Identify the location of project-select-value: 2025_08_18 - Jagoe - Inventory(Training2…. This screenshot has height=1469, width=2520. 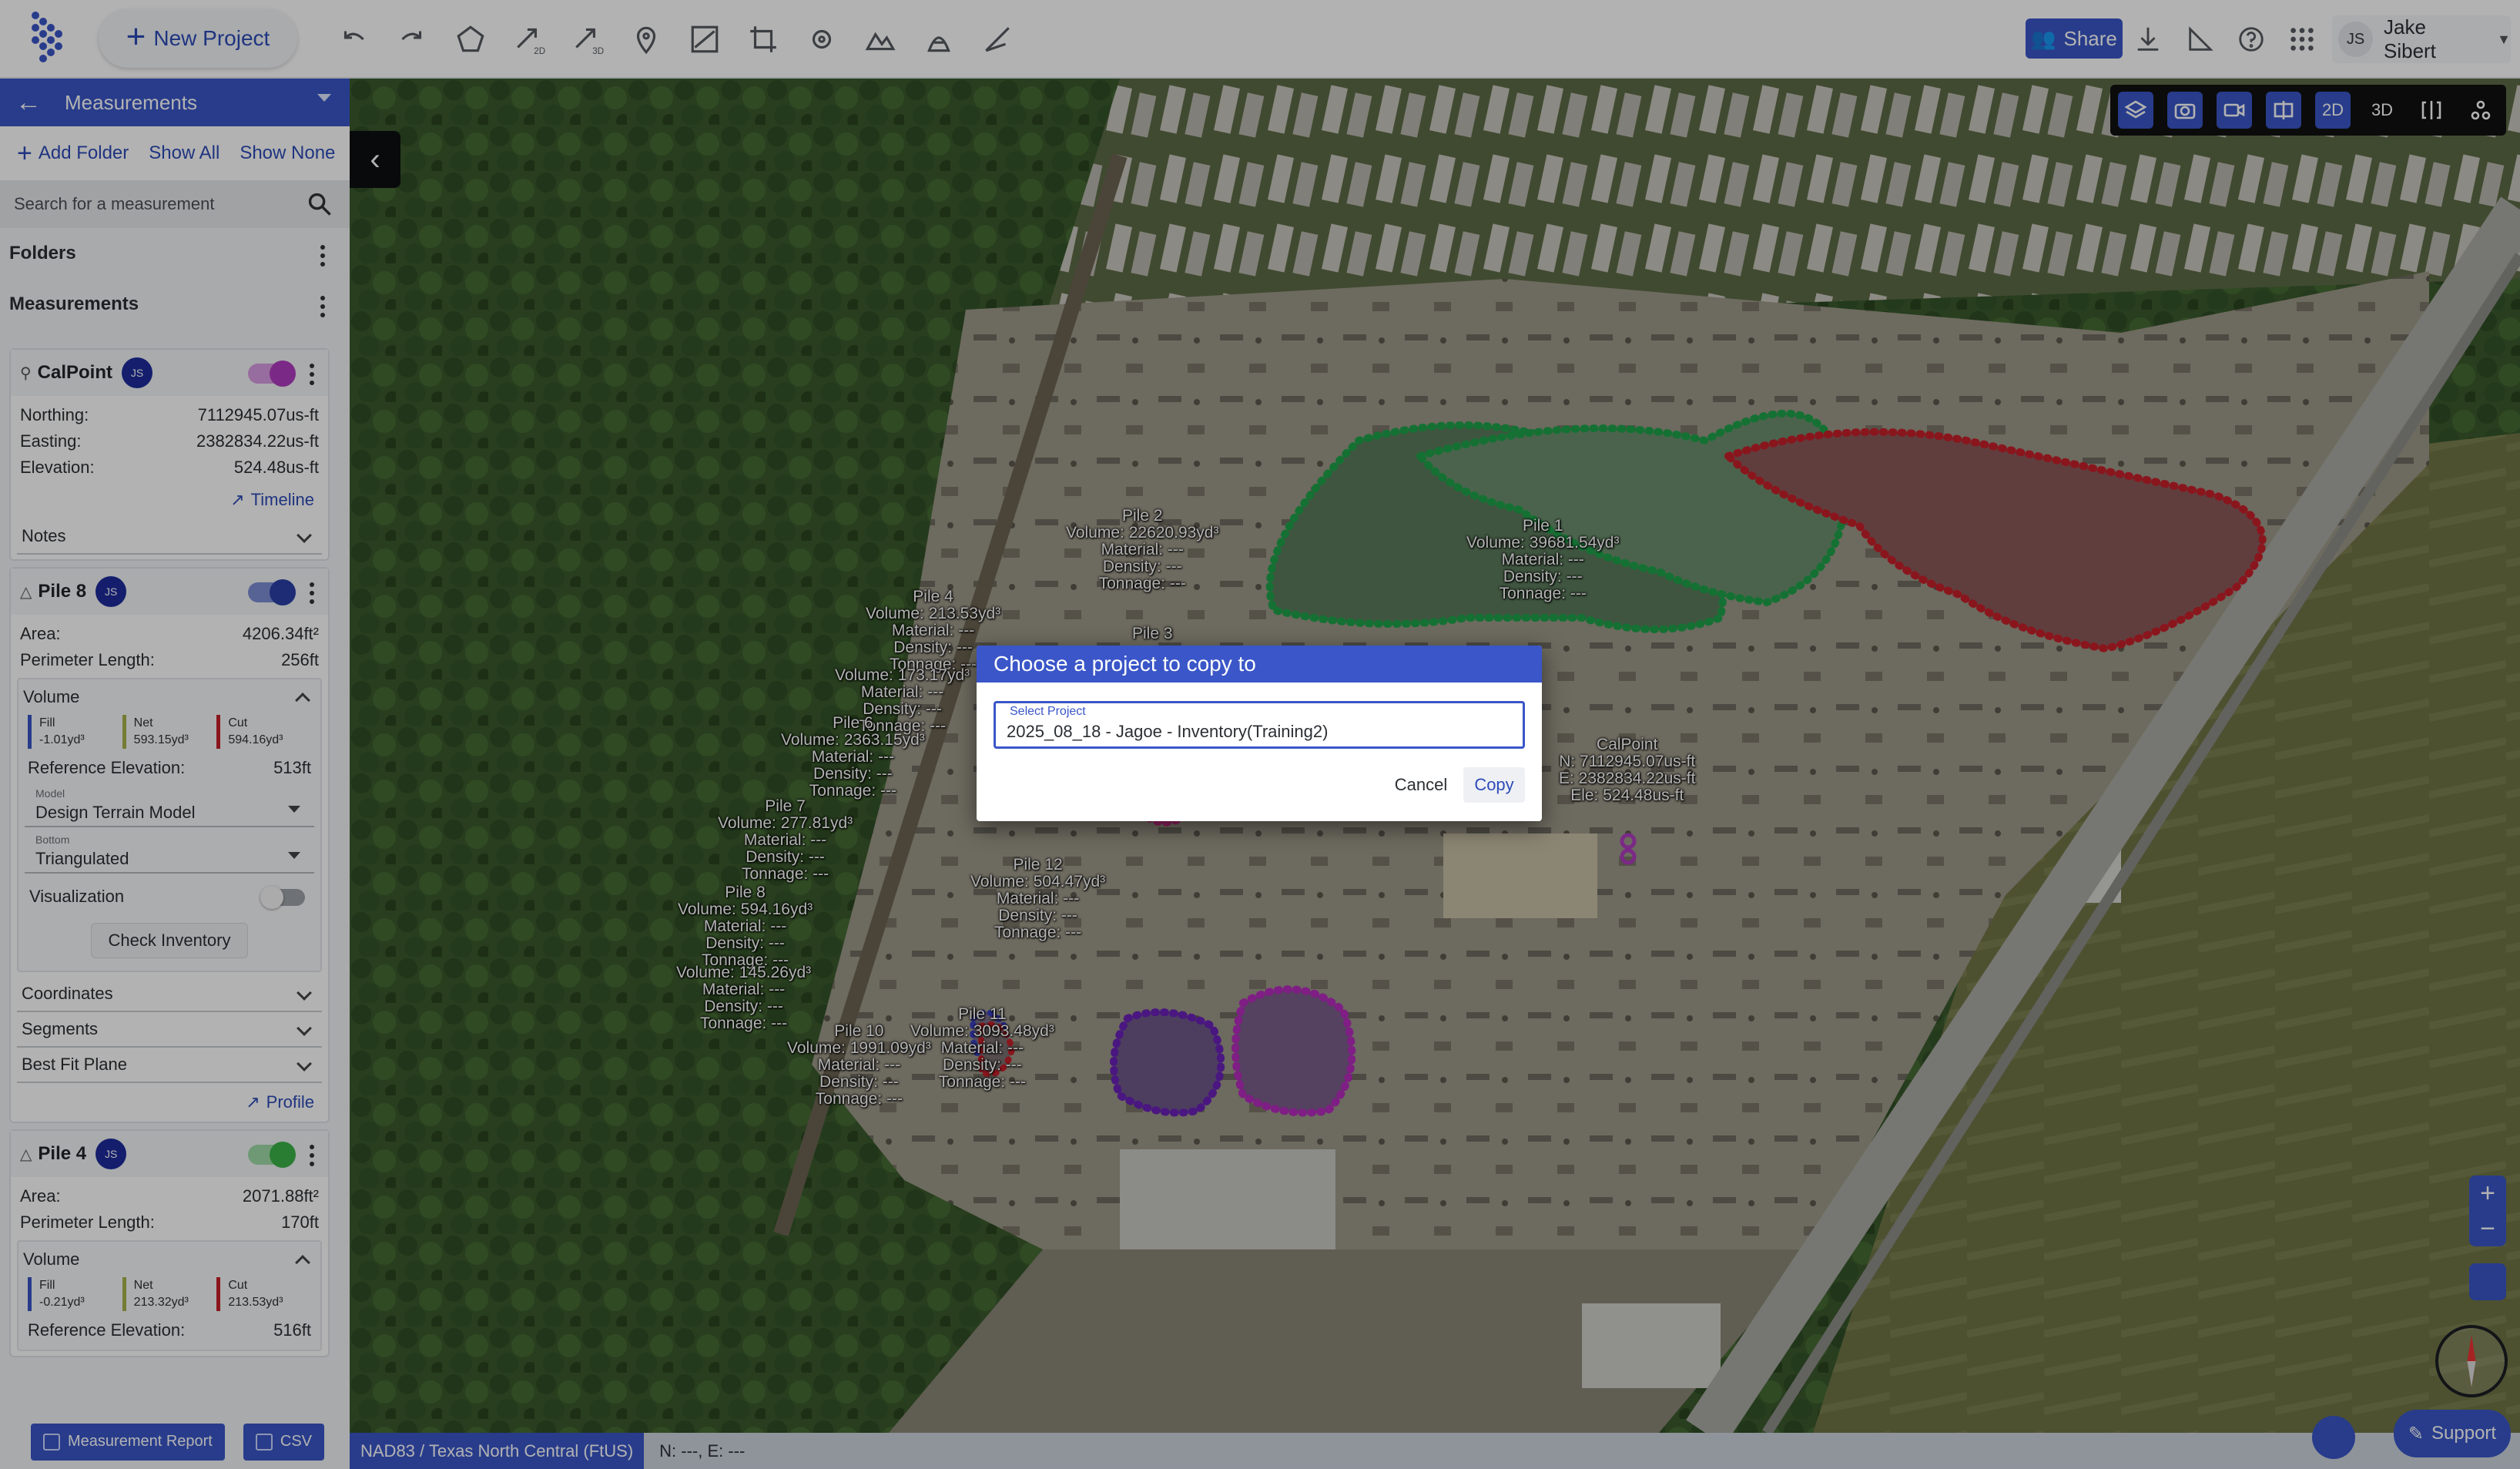
(1168, 732).